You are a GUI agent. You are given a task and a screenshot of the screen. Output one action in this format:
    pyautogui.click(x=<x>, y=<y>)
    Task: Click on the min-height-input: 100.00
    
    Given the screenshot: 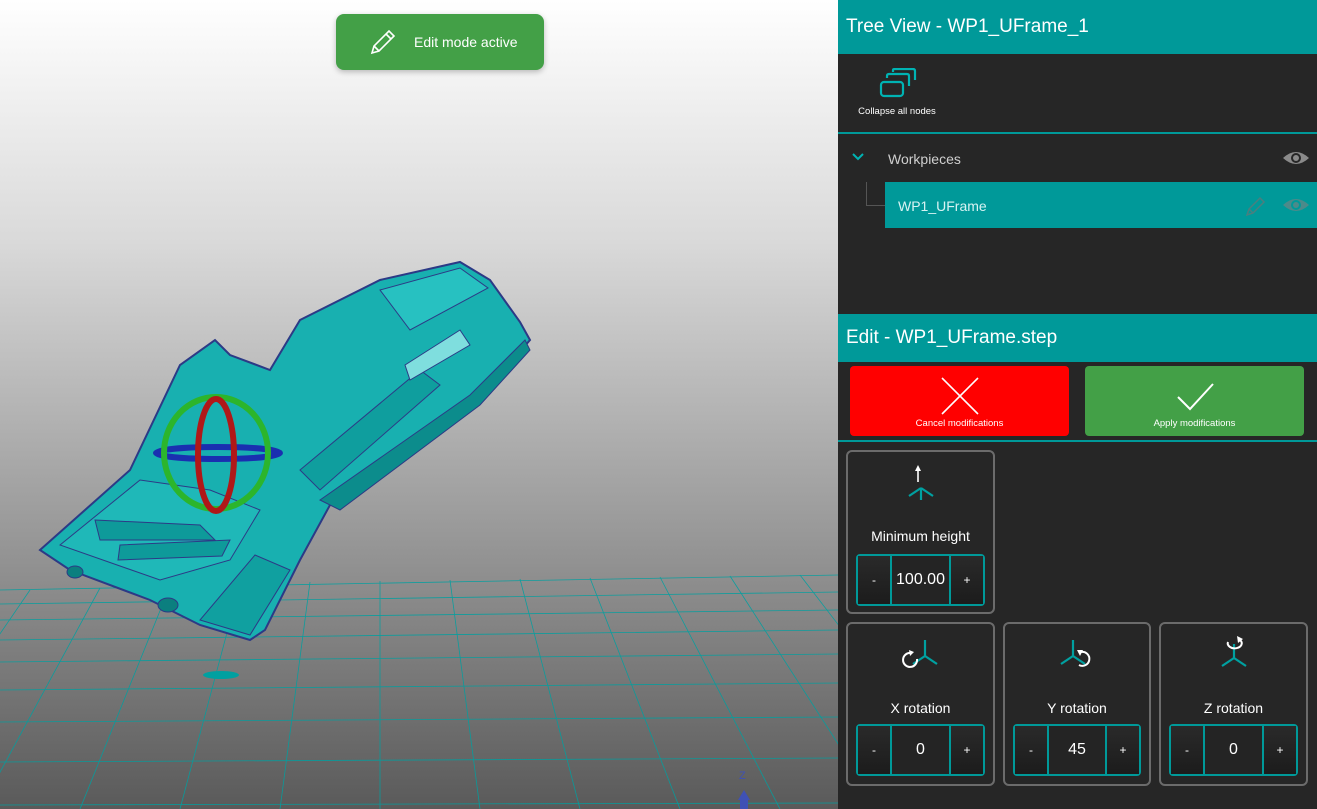 What is the action you would take?
    pyautogui.click(x=920, y=580)
    